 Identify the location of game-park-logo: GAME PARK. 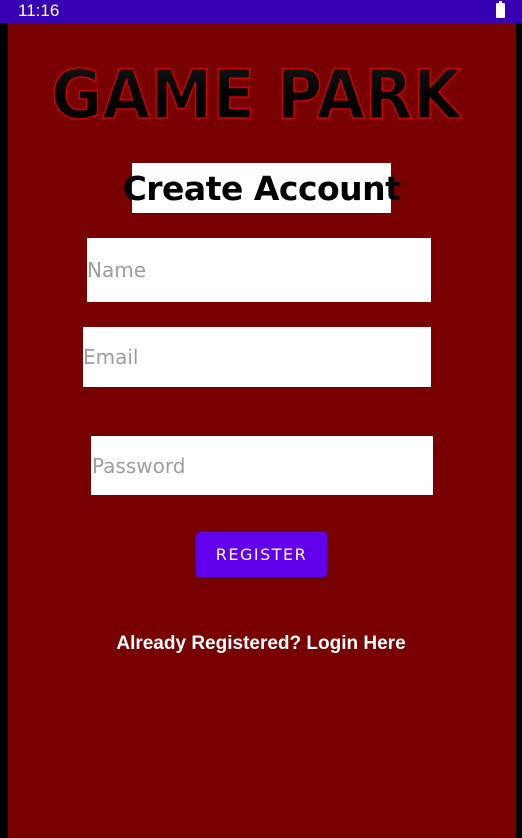
(256, 92).